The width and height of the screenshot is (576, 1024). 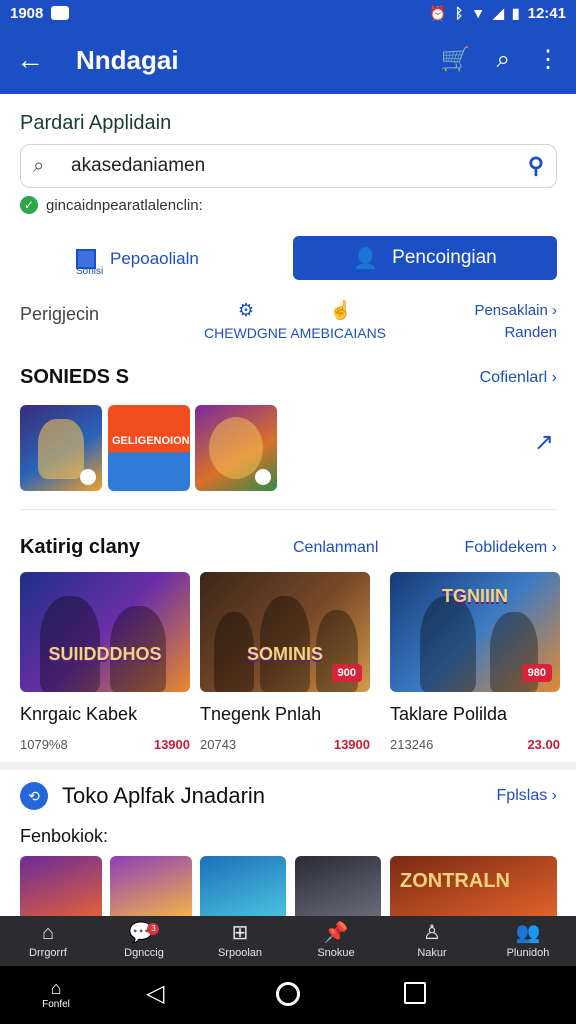 I want to click on banner-text: ZONTRALN, so click(x=455, y=881).